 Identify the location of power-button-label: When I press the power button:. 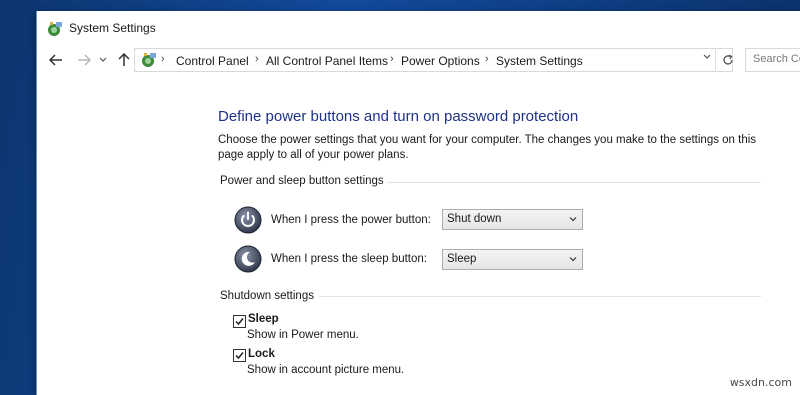
(351, 220).